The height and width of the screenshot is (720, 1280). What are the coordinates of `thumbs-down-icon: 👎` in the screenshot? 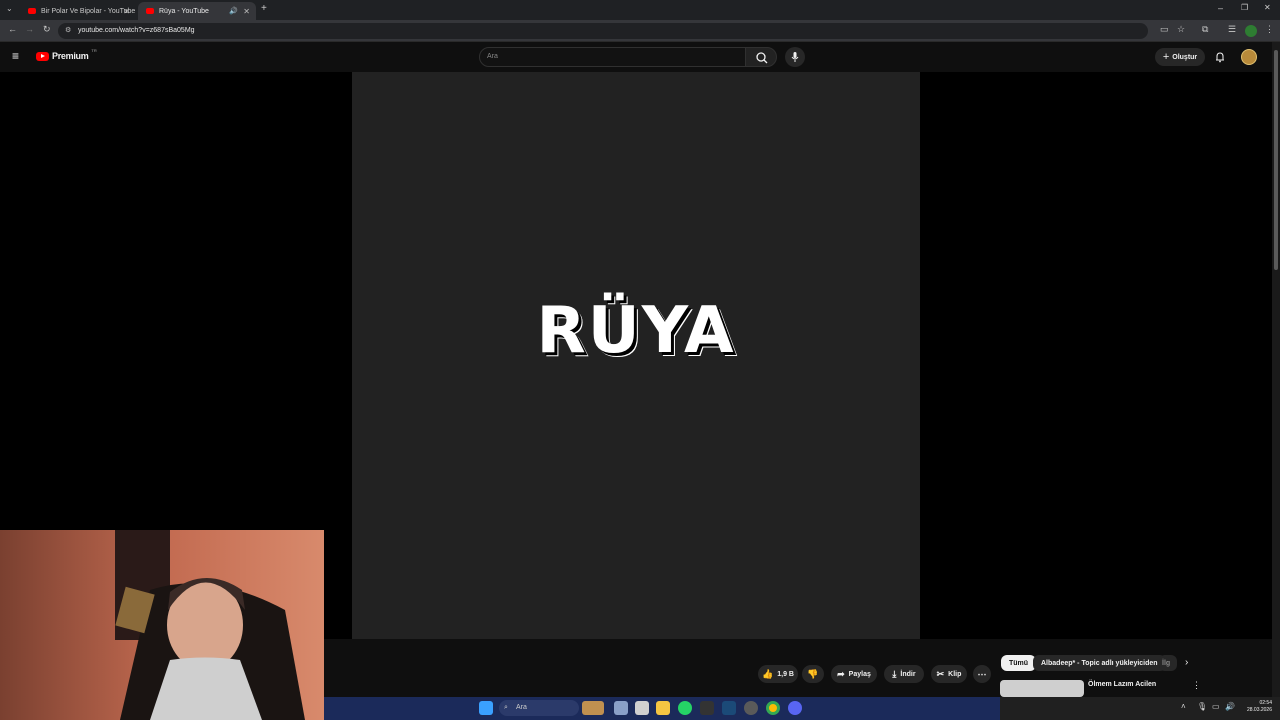 It's located at (813, 673).